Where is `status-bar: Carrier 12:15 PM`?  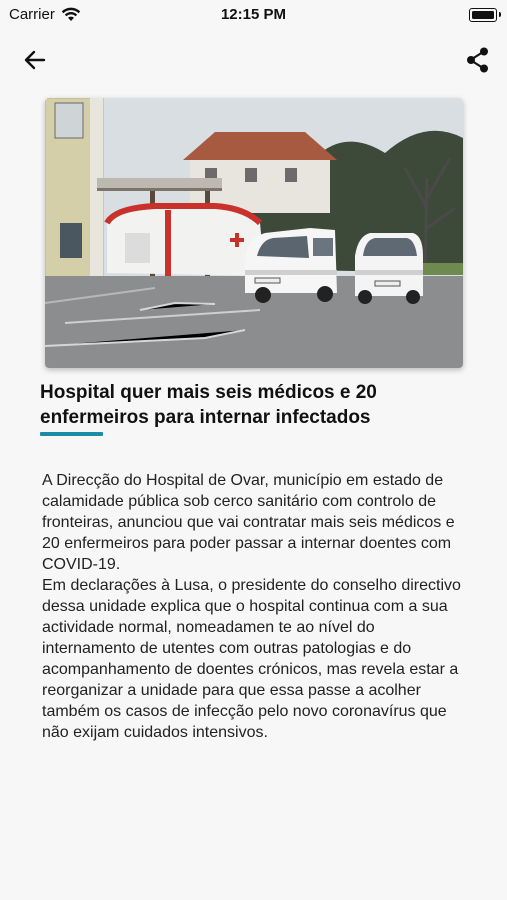
status-bar: Carrier 12:15 PM is located at coordinates (253, 15).